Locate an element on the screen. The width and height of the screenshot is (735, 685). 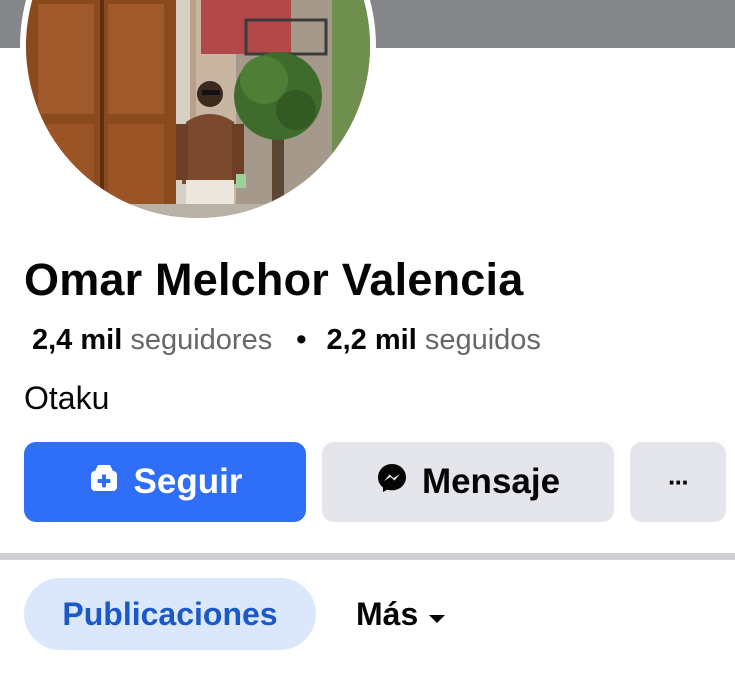
messenger-icon is located at coordinates (392, 482).